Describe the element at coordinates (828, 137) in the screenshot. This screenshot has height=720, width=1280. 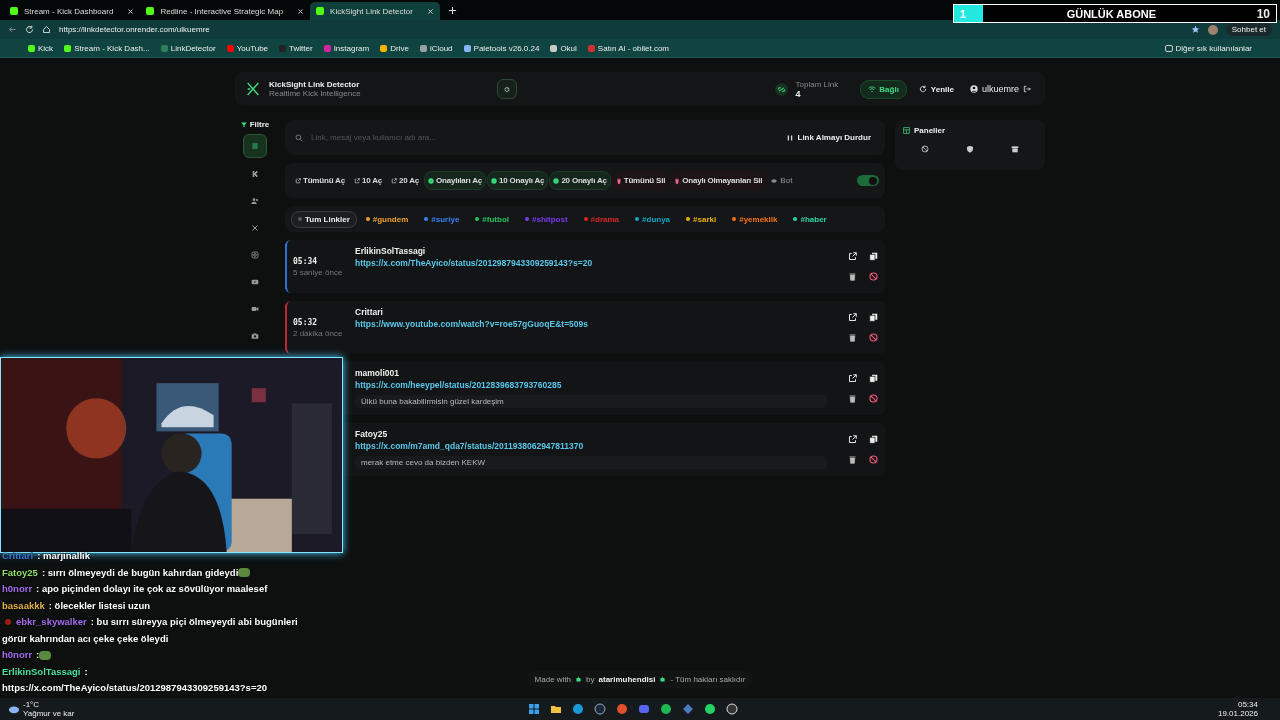
I see `pause-button: Link Almayı Durdur` at that location.